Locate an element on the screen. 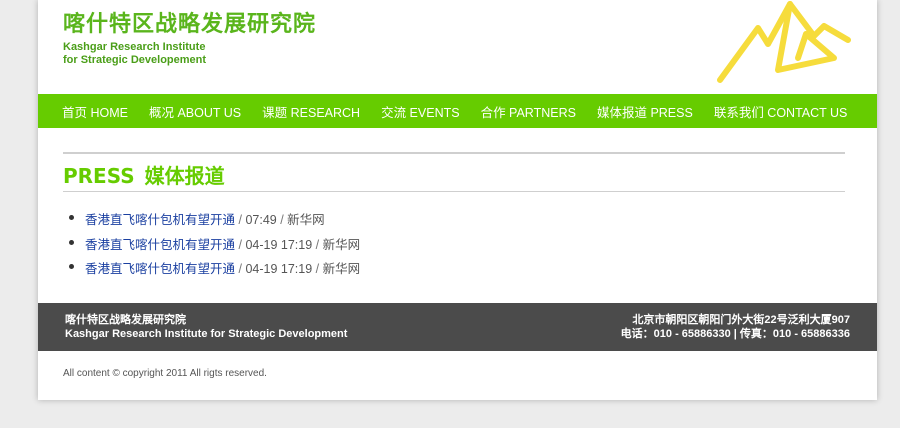 The image size is (900, 428). list-item: 香港直飞喀什包机有望开通 / 07:49 / 新华网 is located at coordinates (213, 221).